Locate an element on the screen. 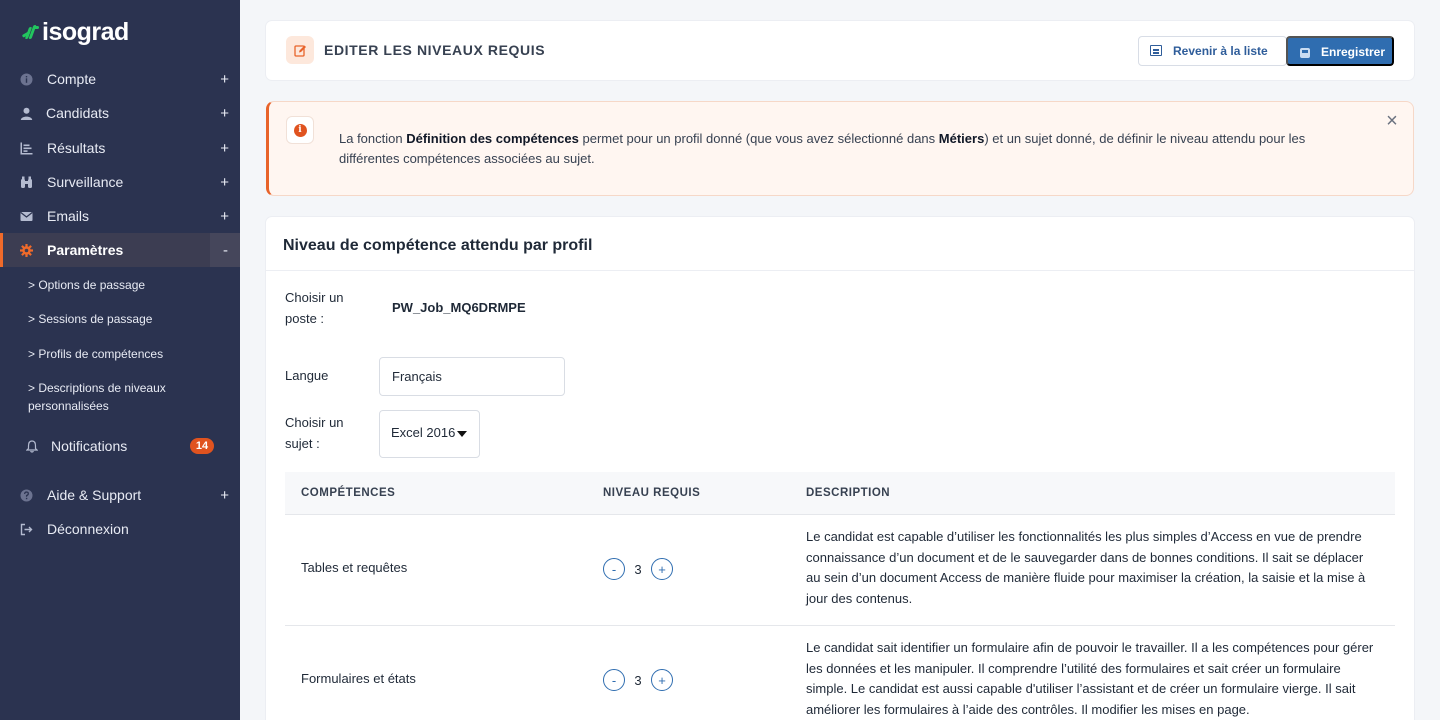  envelope-icon is located at coordinates (26, 216).